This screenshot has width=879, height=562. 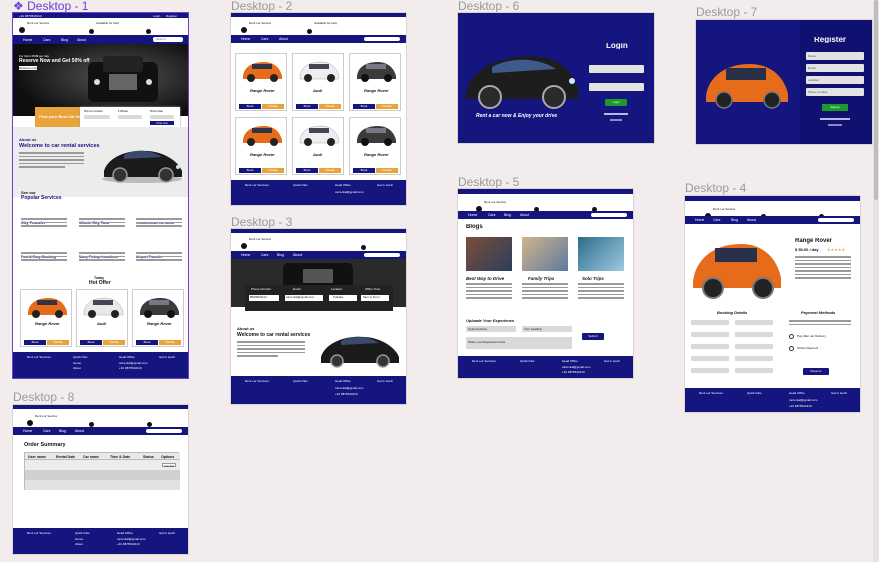 I want to click on frame-label-desktop-2: Desktop - 2, so click(x=261, y=6).